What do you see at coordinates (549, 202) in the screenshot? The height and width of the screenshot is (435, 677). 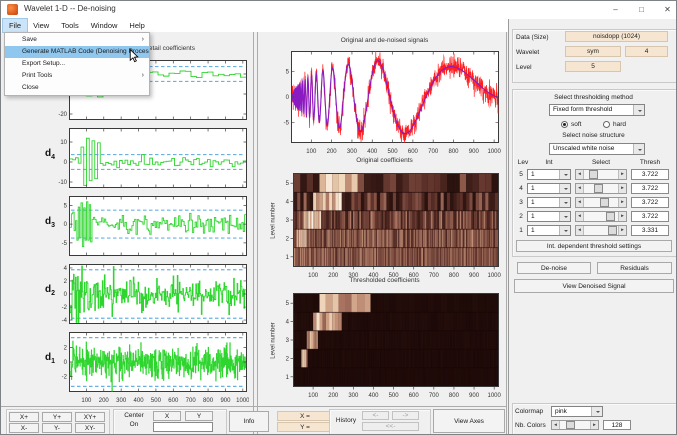 I see `int-select-level-3: 1` at bounding box center [549, 202].